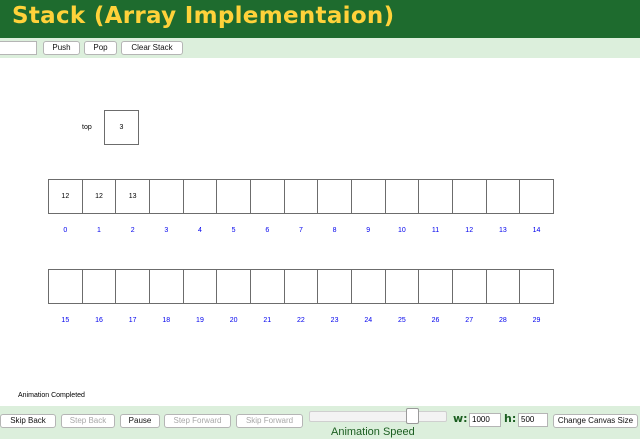  Describe the element at coordinates (502, 230) in the screenshot. I see `array-index: 13` at that location.